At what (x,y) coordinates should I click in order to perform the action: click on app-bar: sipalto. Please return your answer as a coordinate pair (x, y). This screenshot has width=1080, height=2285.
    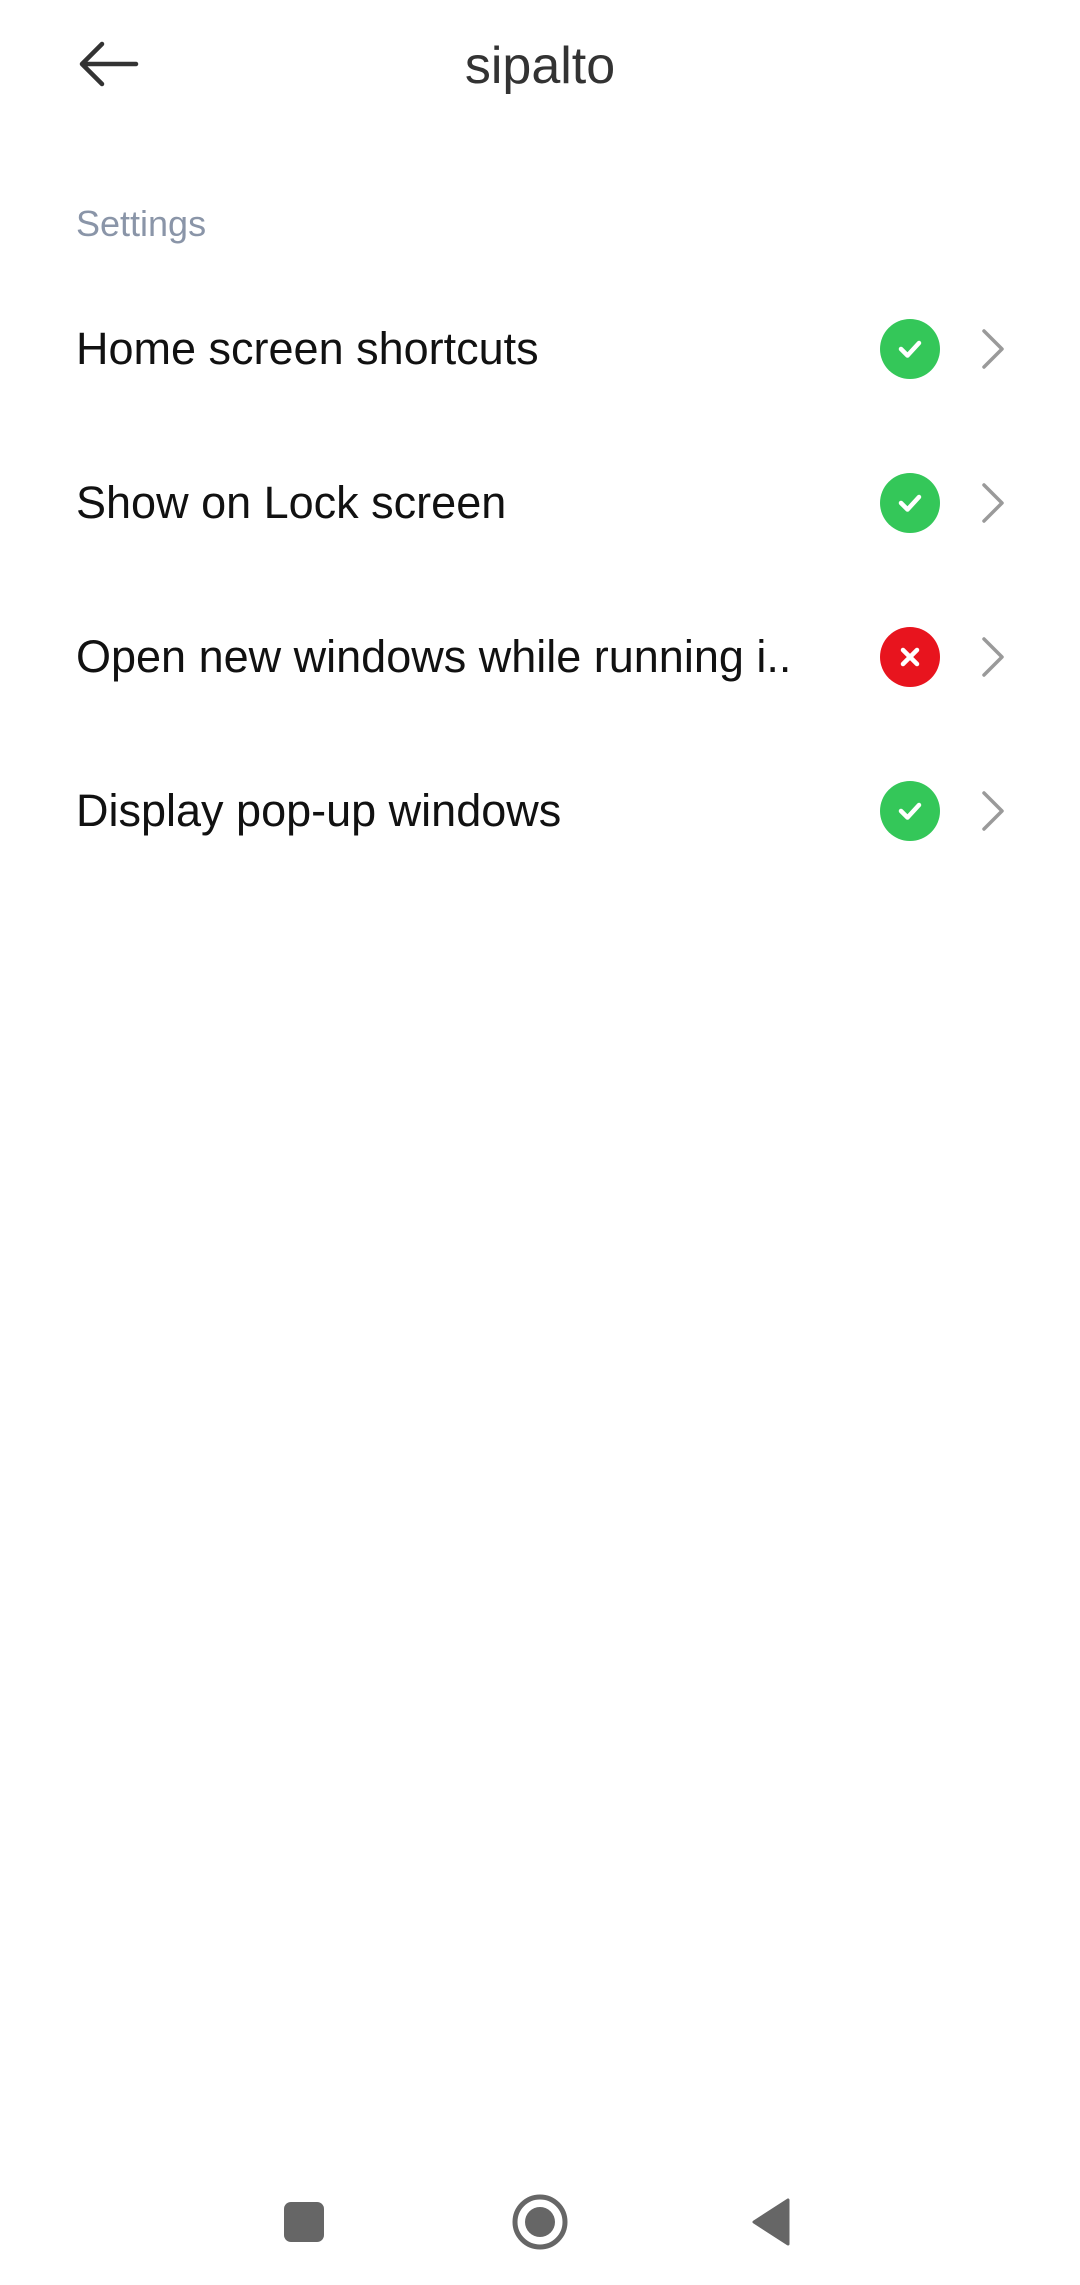
    Looking at the image, I should click on (540, 70).